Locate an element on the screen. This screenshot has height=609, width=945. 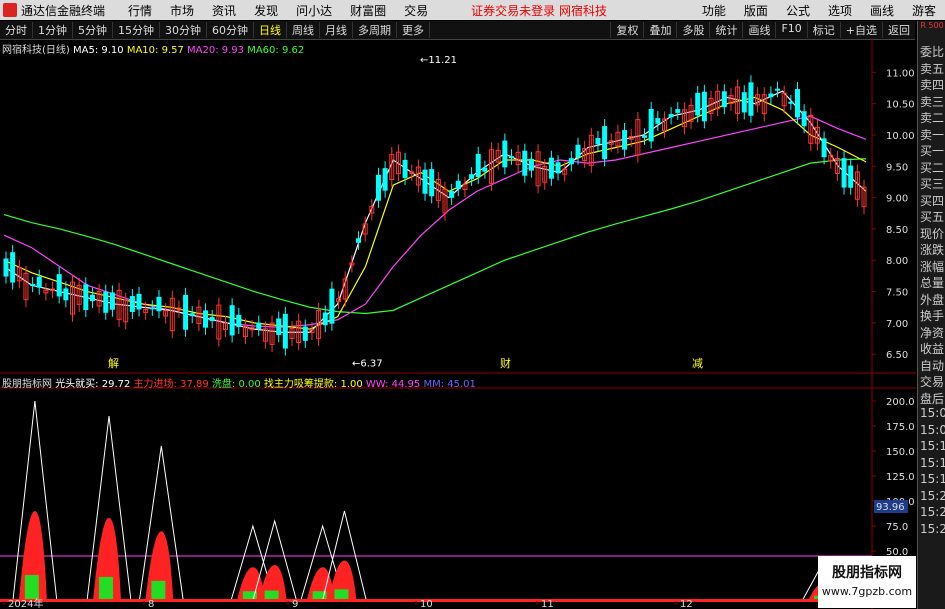
menu-item-3: 发现 is located at coordinates (266, 10).